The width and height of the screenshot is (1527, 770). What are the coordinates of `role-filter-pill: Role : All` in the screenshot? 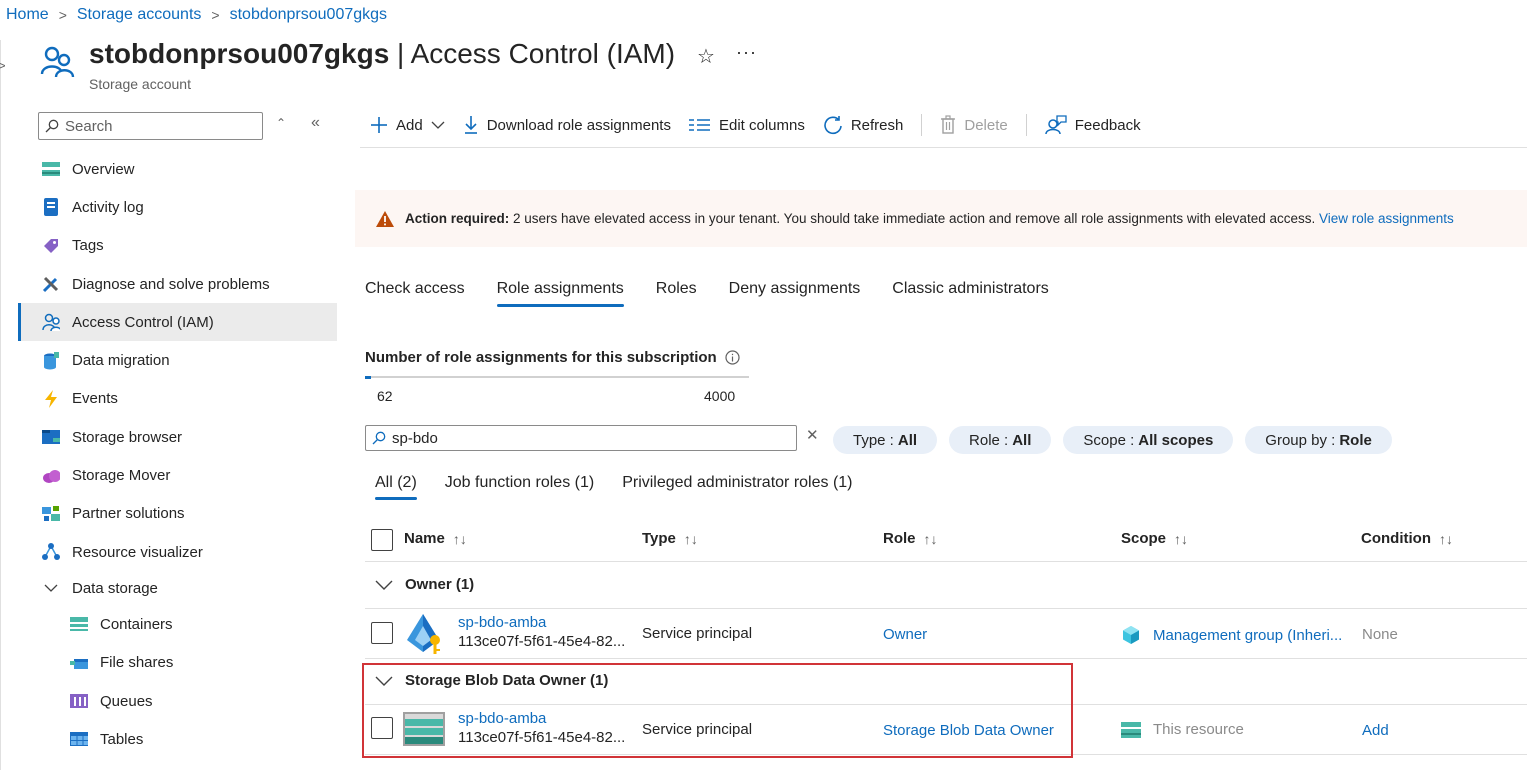 It's located at (1000, 440).